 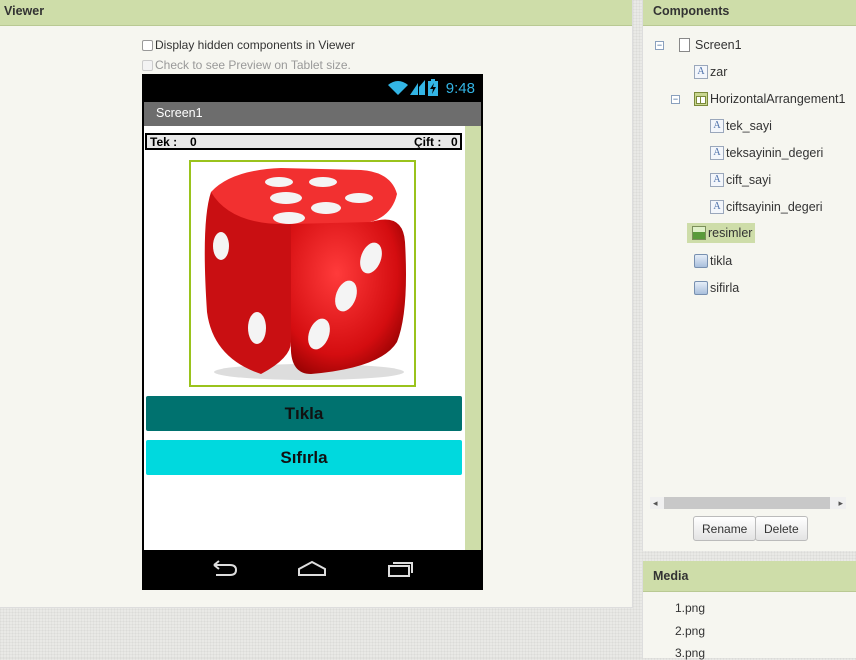 What do you see at coordinates (427, 142) in the screenshot?
I see `cift-sayi-label: Çift :` at bounding box center [427, 142].